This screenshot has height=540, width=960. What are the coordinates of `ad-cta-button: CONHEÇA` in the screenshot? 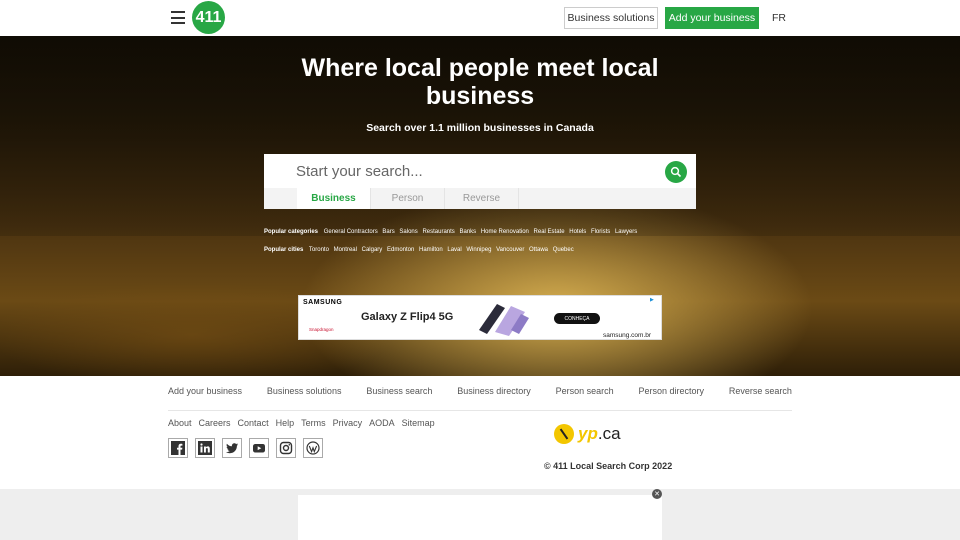 It's located at (577, 318).